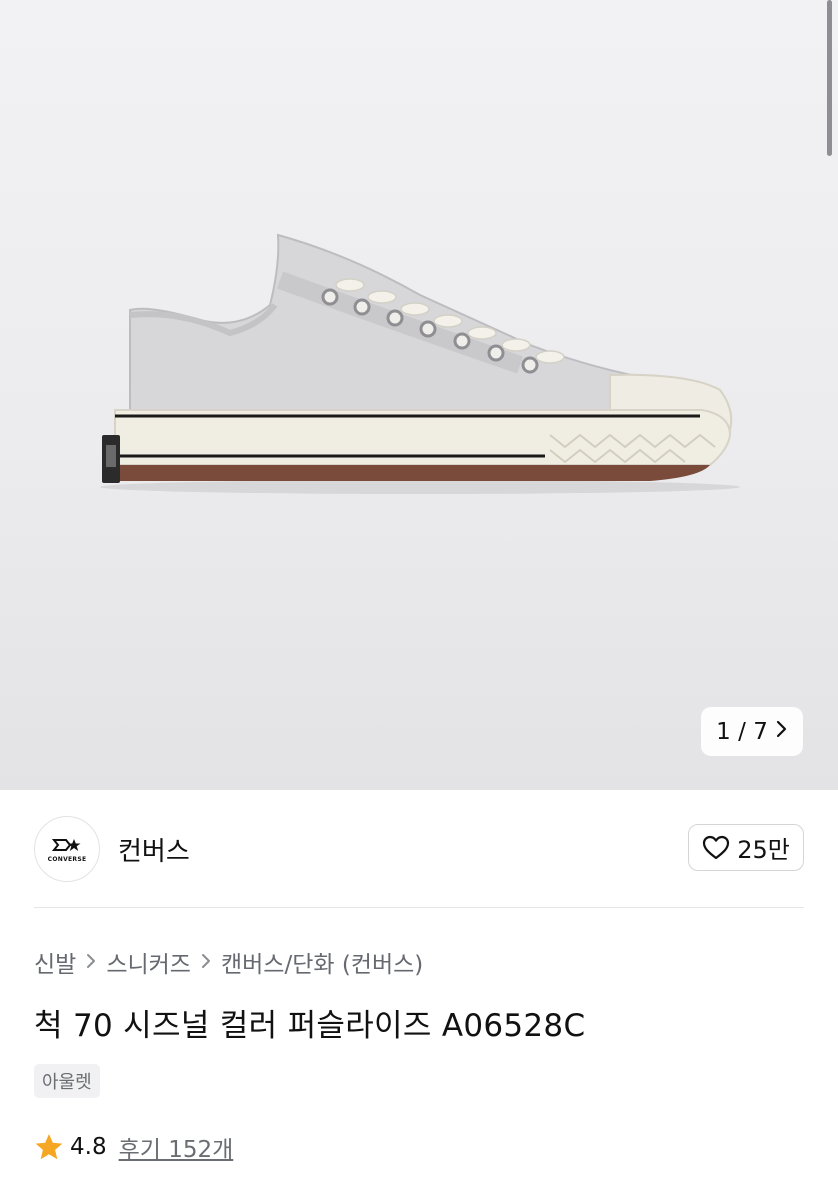  What do you see at coordinates (66, 844) in the screenshot?
I see `converse-star-chevron-icon` at bounding box center [66, 844].